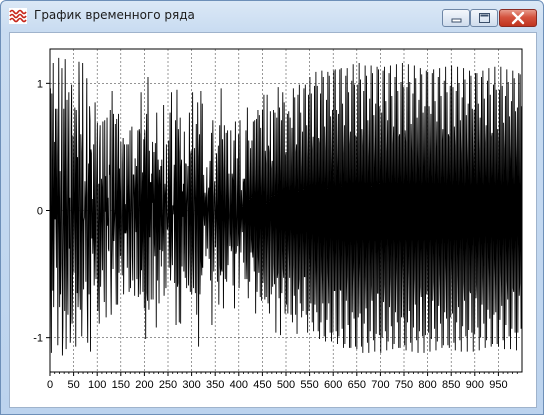 This screenshot has height=415, width=544. What do you see at coordinates (144, 385) in the screenshot?
I see `x-tick-label: 200` at bounding box center [144, 385].